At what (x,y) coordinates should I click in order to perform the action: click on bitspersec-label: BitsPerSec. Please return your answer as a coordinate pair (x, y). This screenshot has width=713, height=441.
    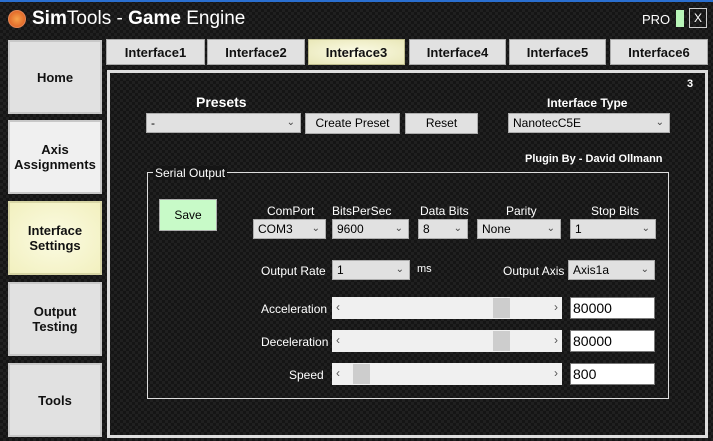
    Looking at the image, I should click on (362, 211).